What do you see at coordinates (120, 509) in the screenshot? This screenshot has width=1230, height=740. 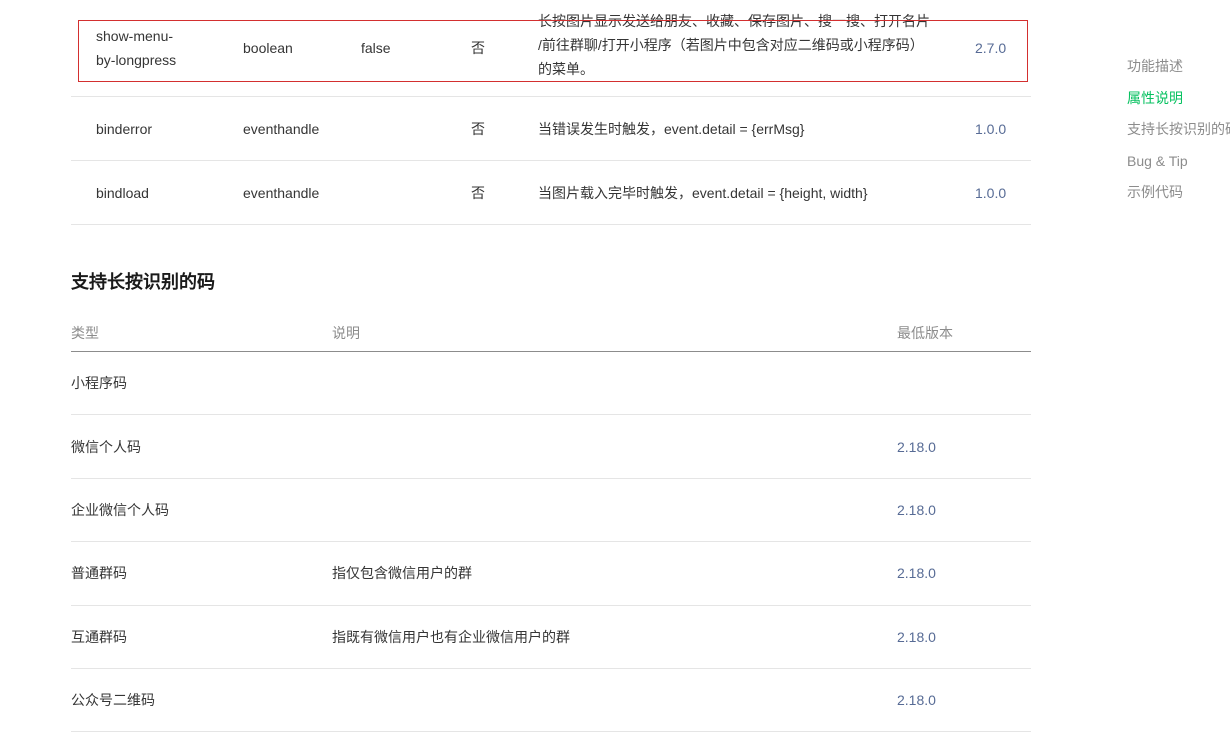 I see `code-type: 企业微信个人码` at bounding box center [120, 509].